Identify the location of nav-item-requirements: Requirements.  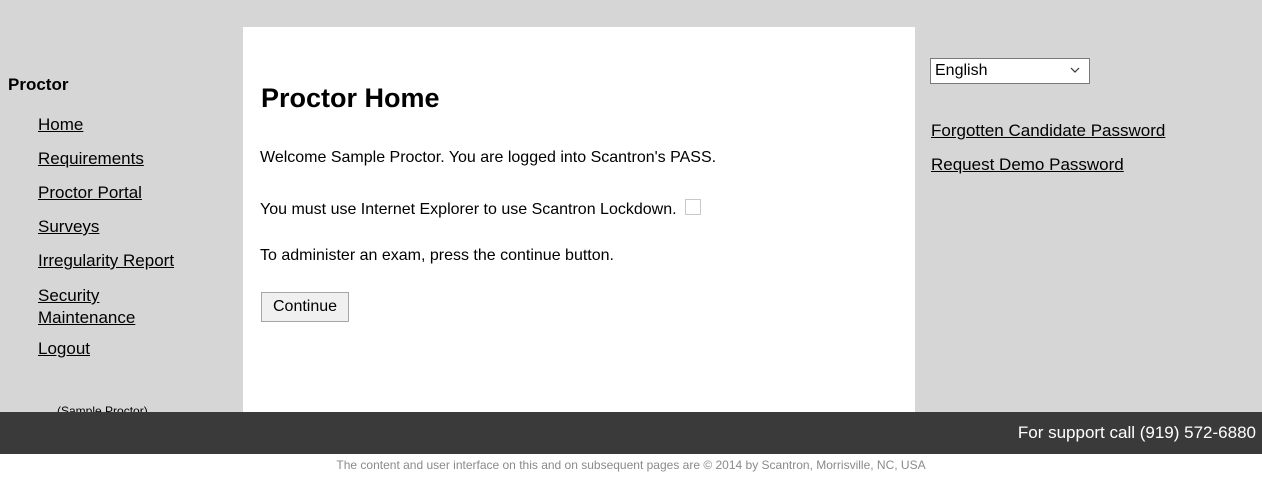
(138, 159).